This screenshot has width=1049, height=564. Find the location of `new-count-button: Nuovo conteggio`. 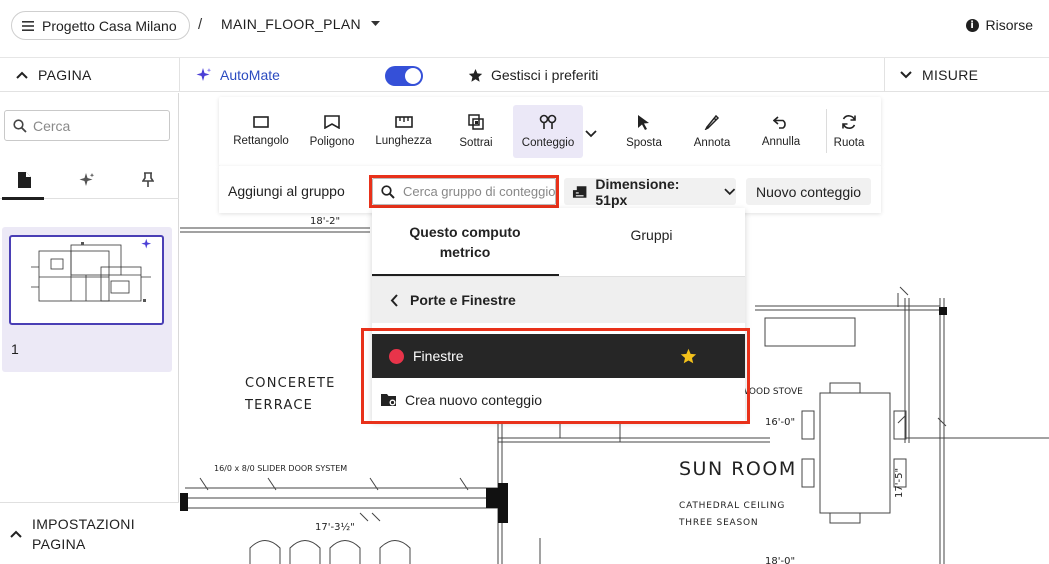

new-count-button: Nuovo conteggio is located at coordinates (808, 191).